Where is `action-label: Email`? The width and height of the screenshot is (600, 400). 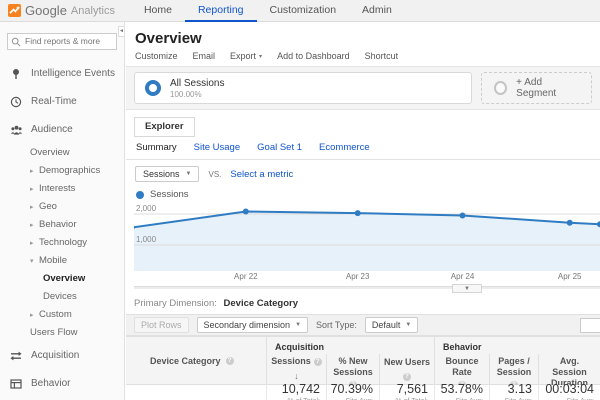 action-label: Email is located at coordinates (204, 56).